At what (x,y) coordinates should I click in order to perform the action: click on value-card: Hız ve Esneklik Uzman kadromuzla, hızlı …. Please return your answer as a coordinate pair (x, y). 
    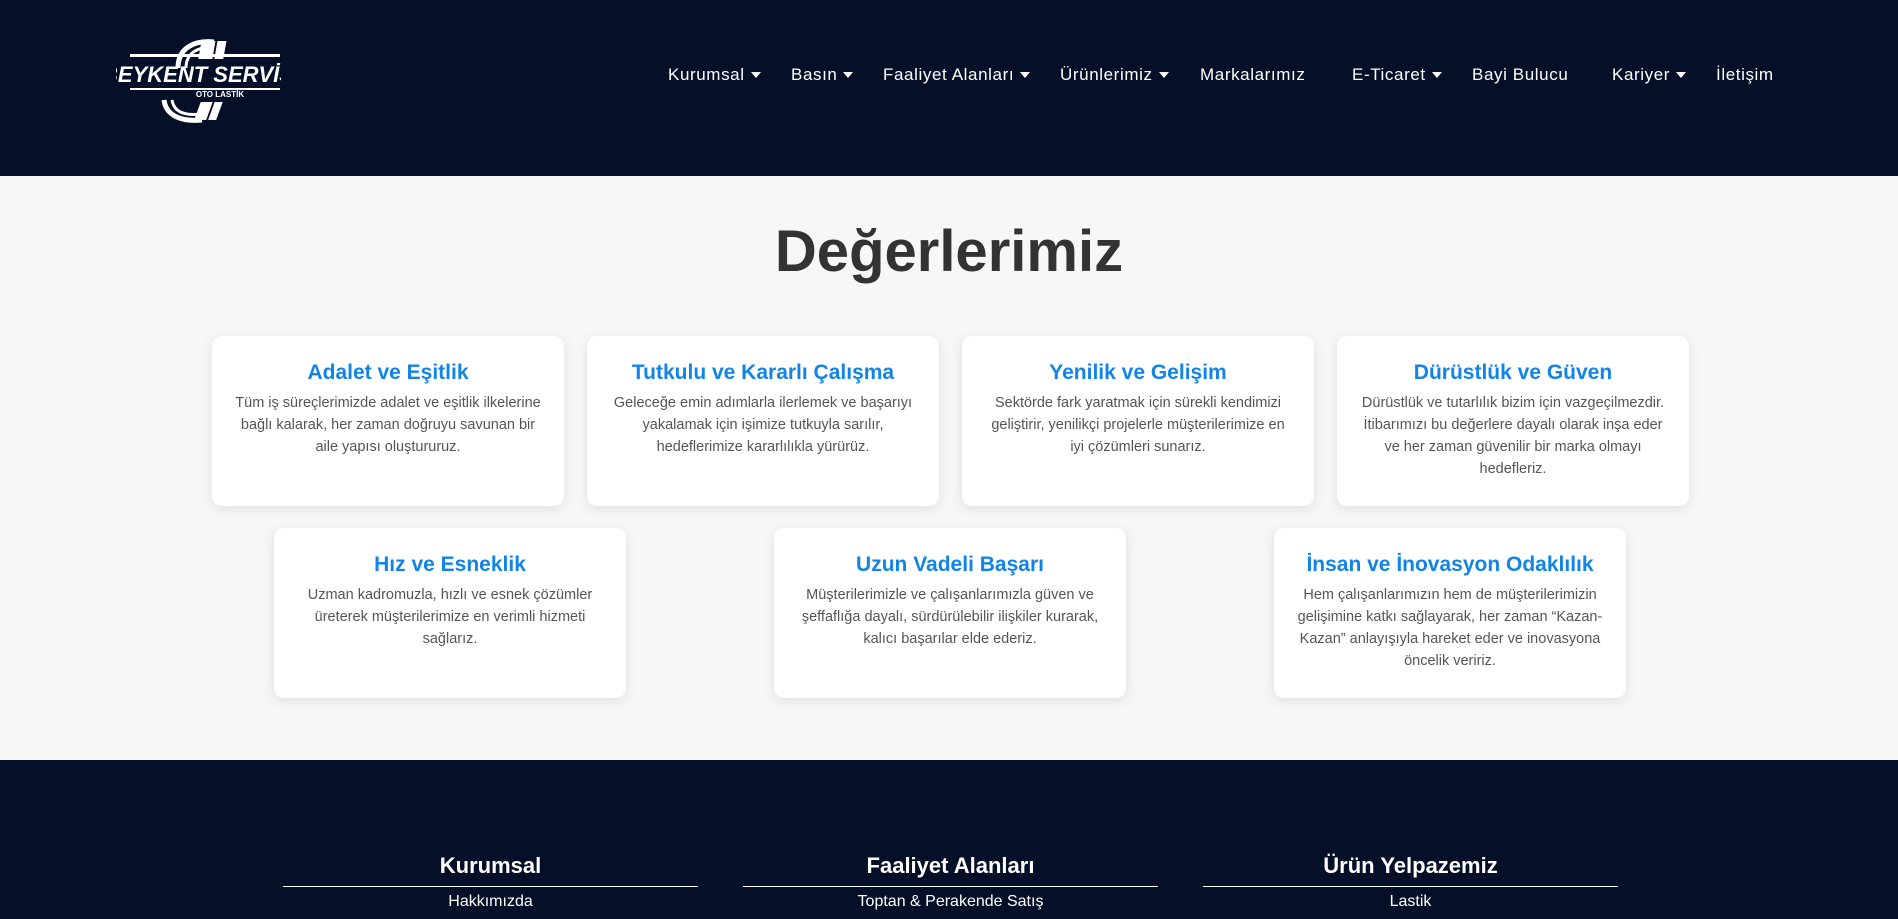
    Looking at the image, I should click on (450, 613).